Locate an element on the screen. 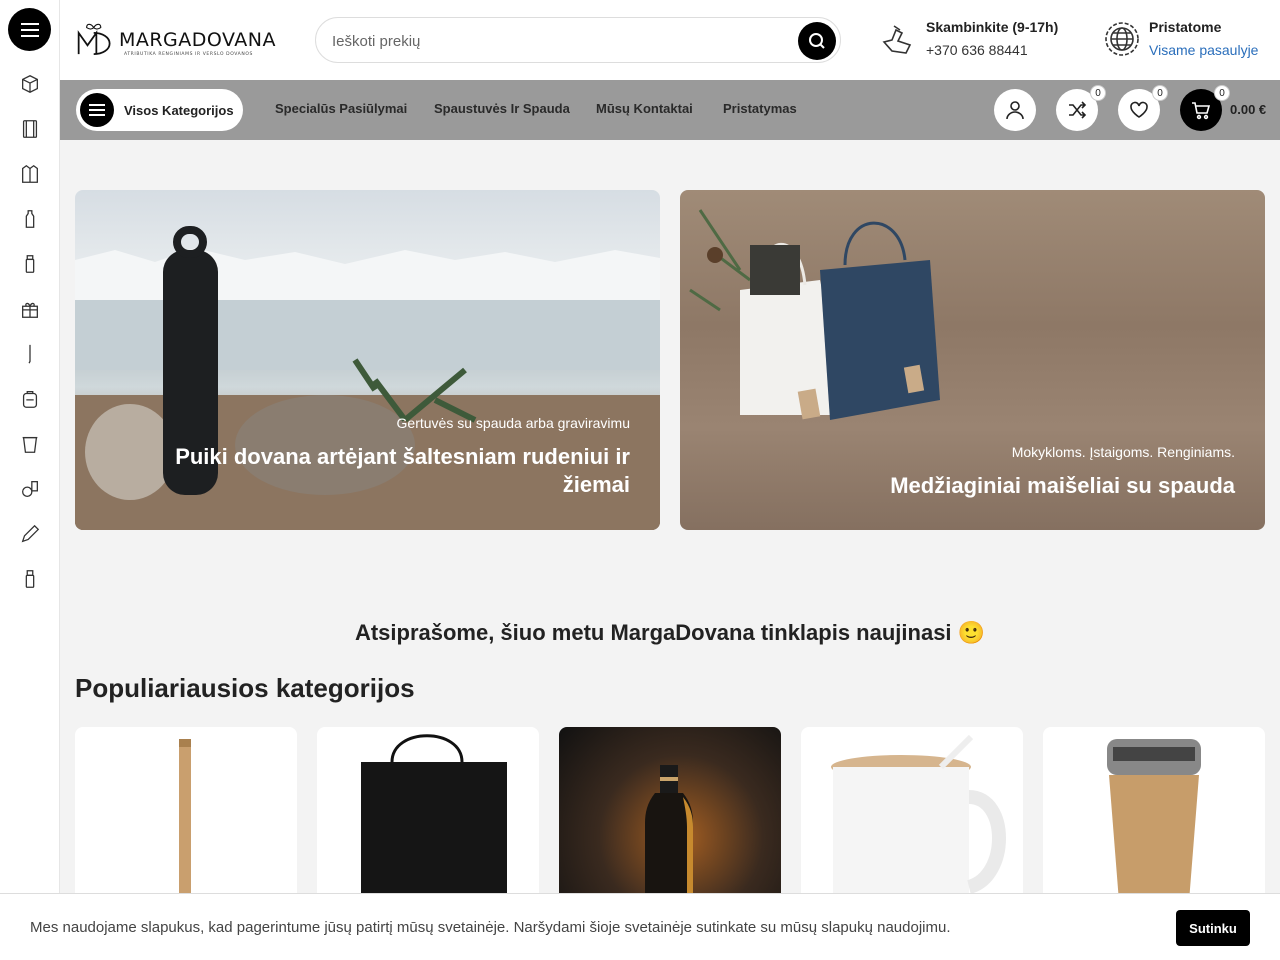 The width and height of the screenshot is (1280, 960). phone-info: Skambinkite (9-17h) +370 636 88441 is located at coordinates (980, 40).